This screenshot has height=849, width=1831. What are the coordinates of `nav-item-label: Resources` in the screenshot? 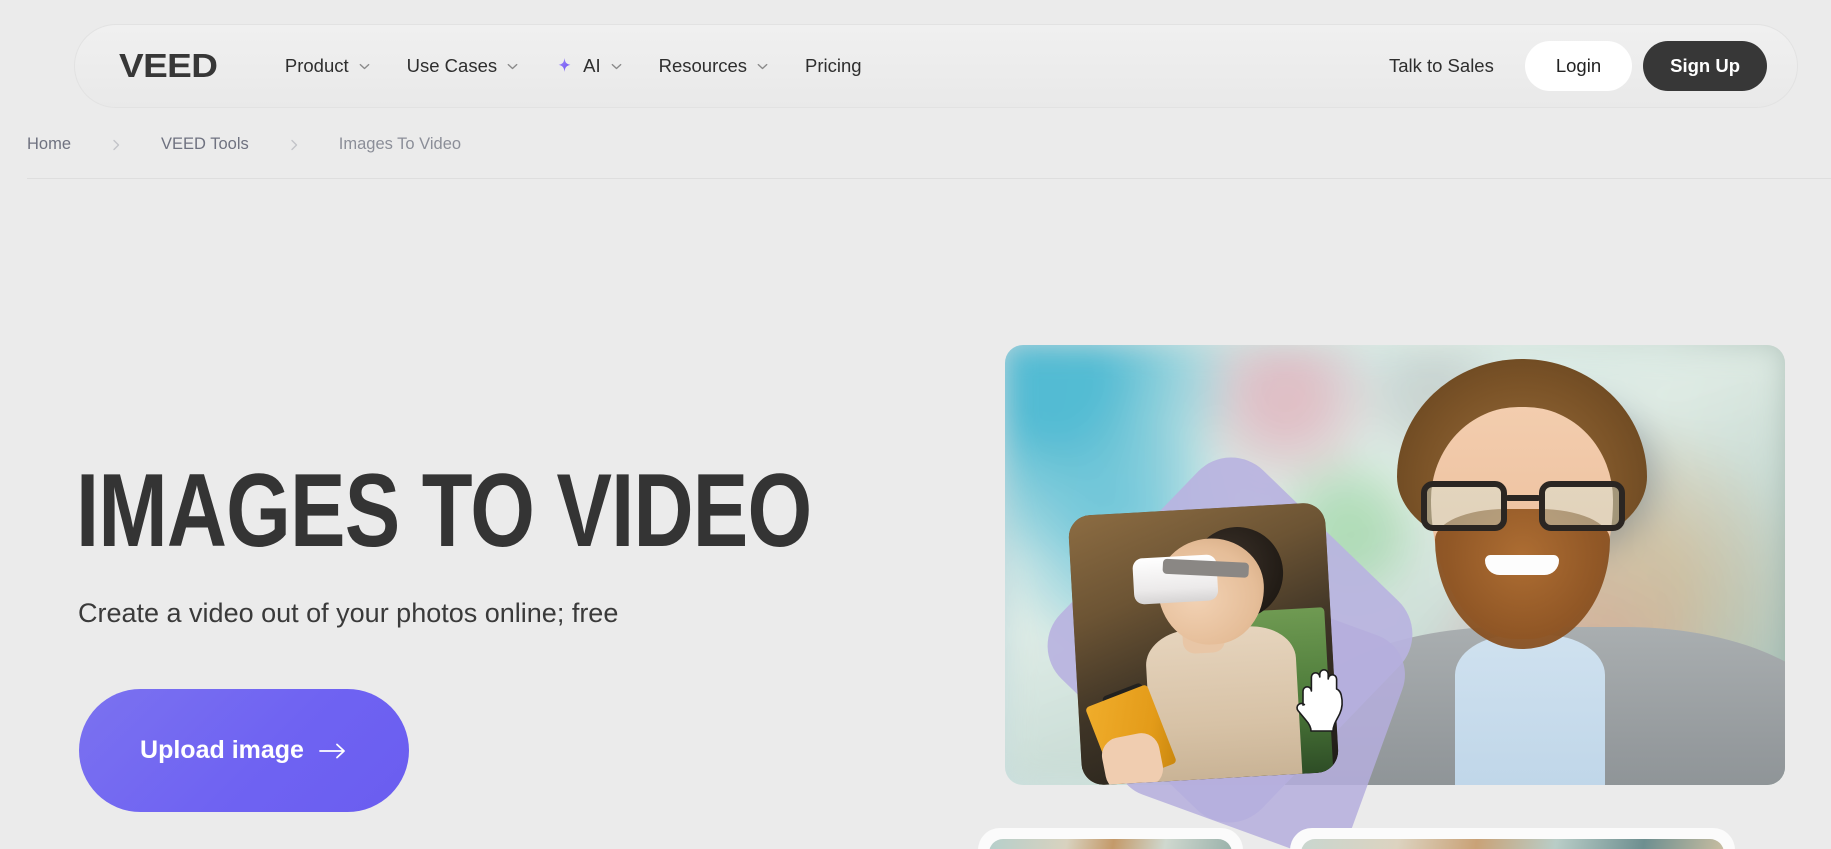 It's located at (703, 65).